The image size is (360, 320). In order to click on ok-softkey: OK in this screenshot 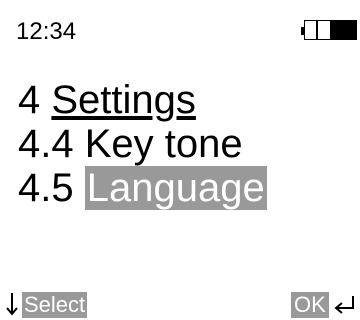, I will do `click(310, 305)`.